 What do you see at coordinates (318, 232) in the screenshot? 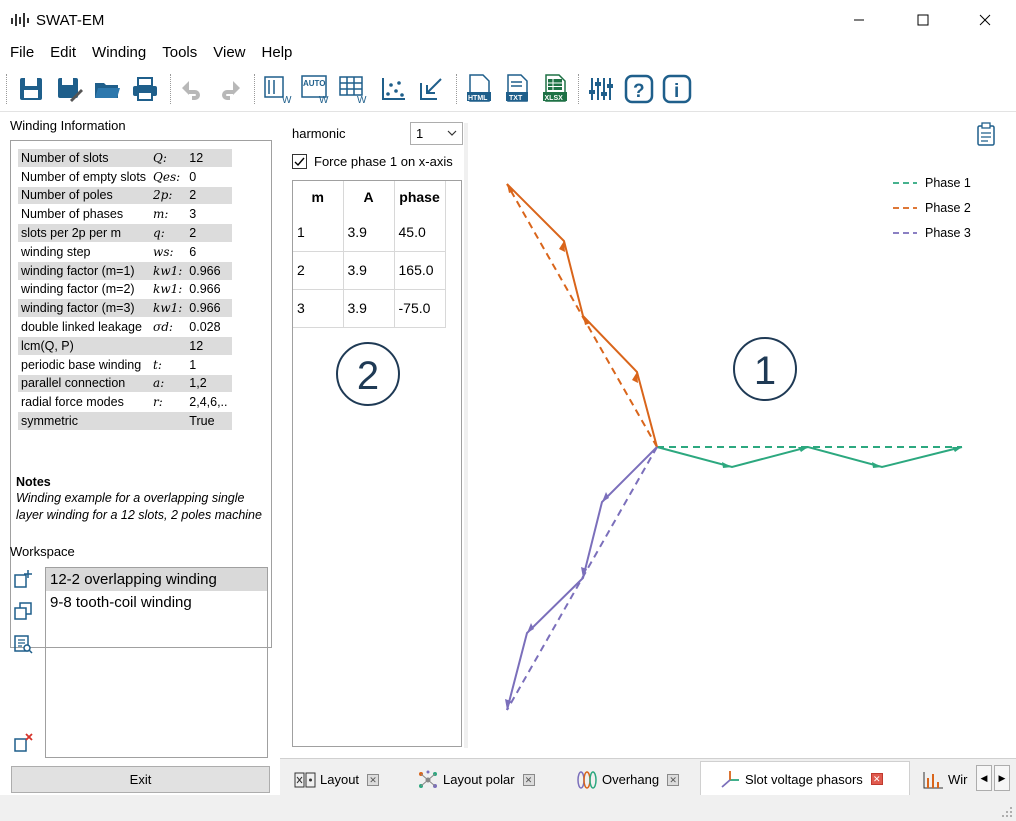
I see `table-cell: 1` at bounding box center [318, 232].